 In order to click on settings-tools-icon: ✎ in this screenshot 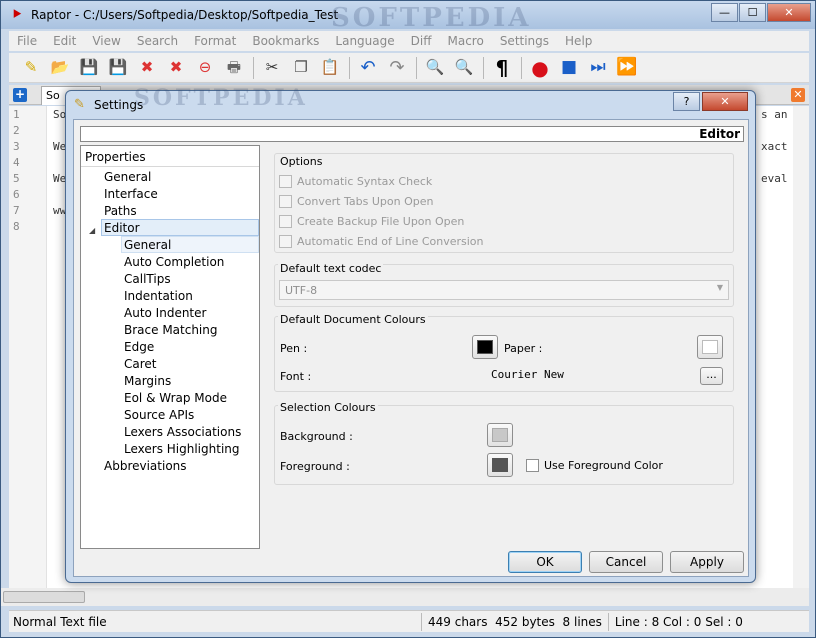, I will do `click(79, 104)`.